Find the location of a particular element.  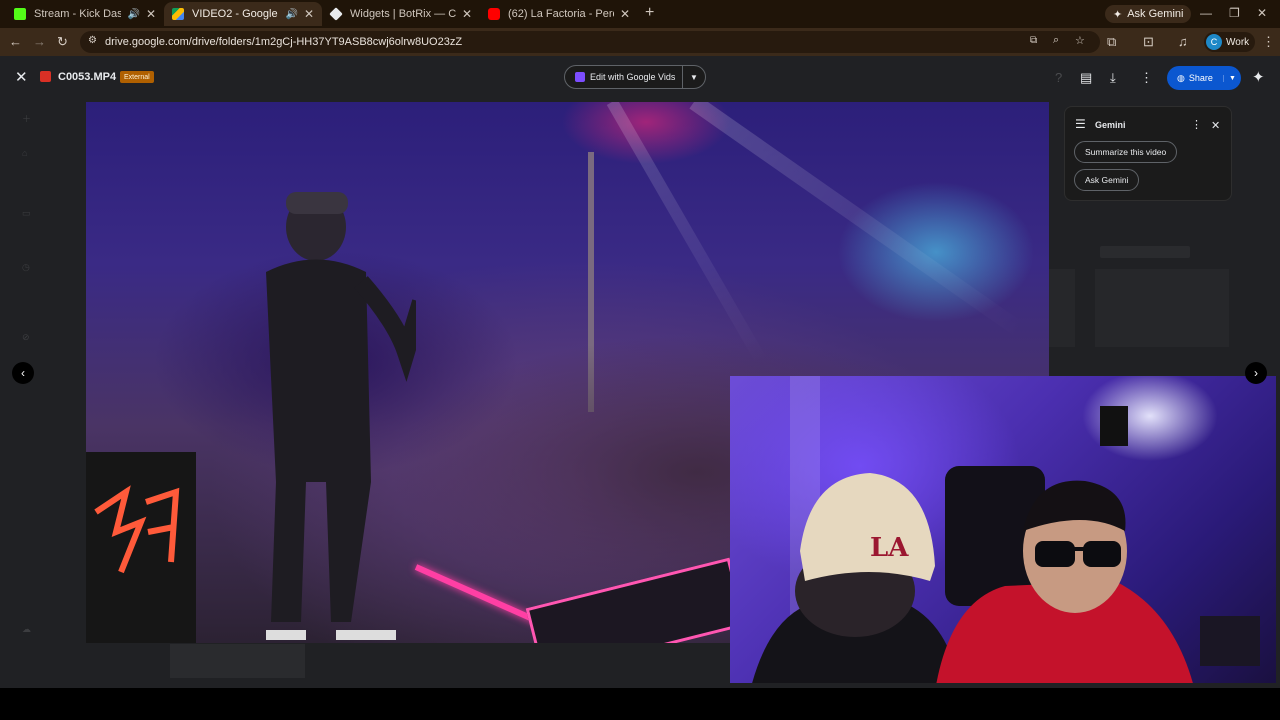

faint-file-card-header is located at coordinates (1145, 252).